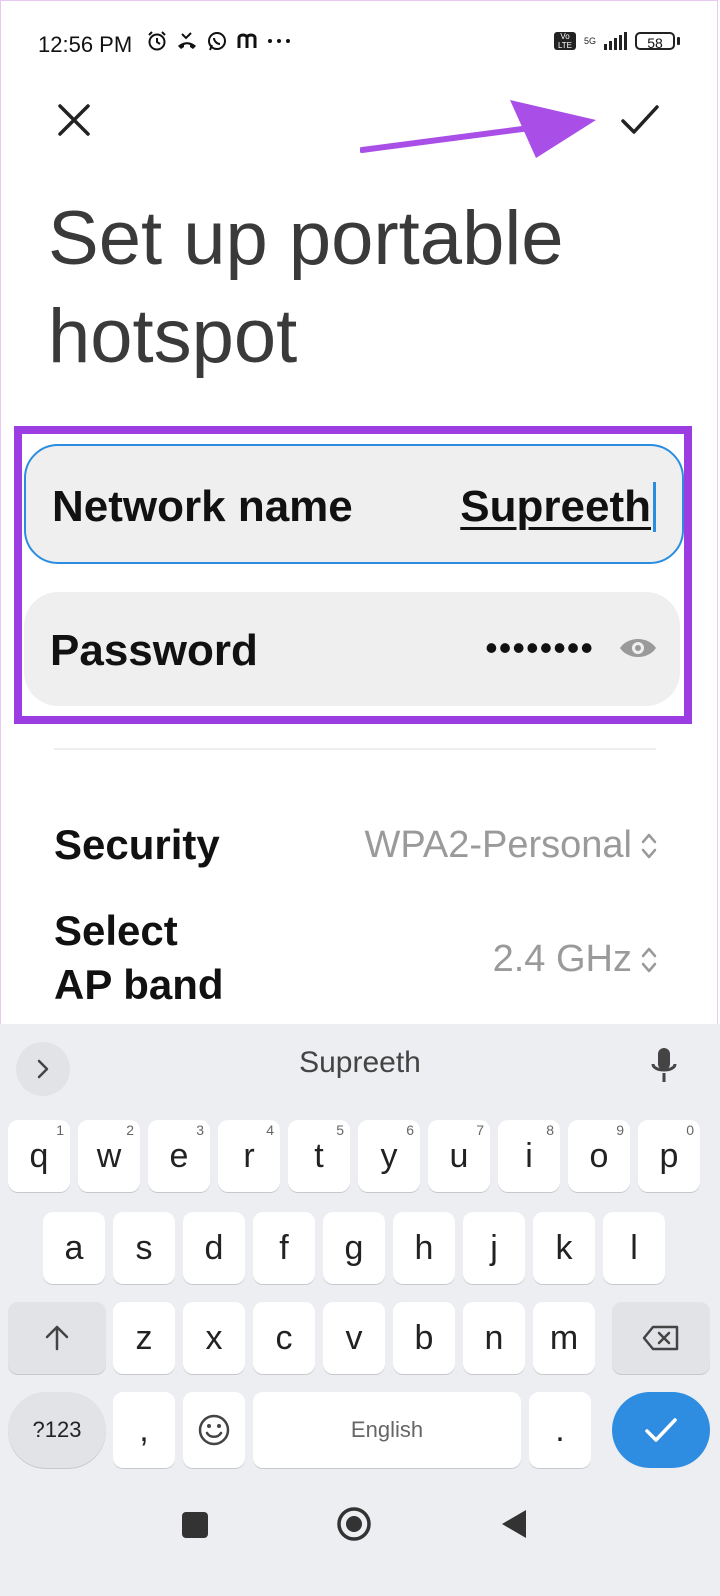 This screenshot has height=1596, width=720. What do you see at coordinates (620, 1130) in the screenshot?
I see `key-o-hint: 9` at bounding box center [620, 1130].